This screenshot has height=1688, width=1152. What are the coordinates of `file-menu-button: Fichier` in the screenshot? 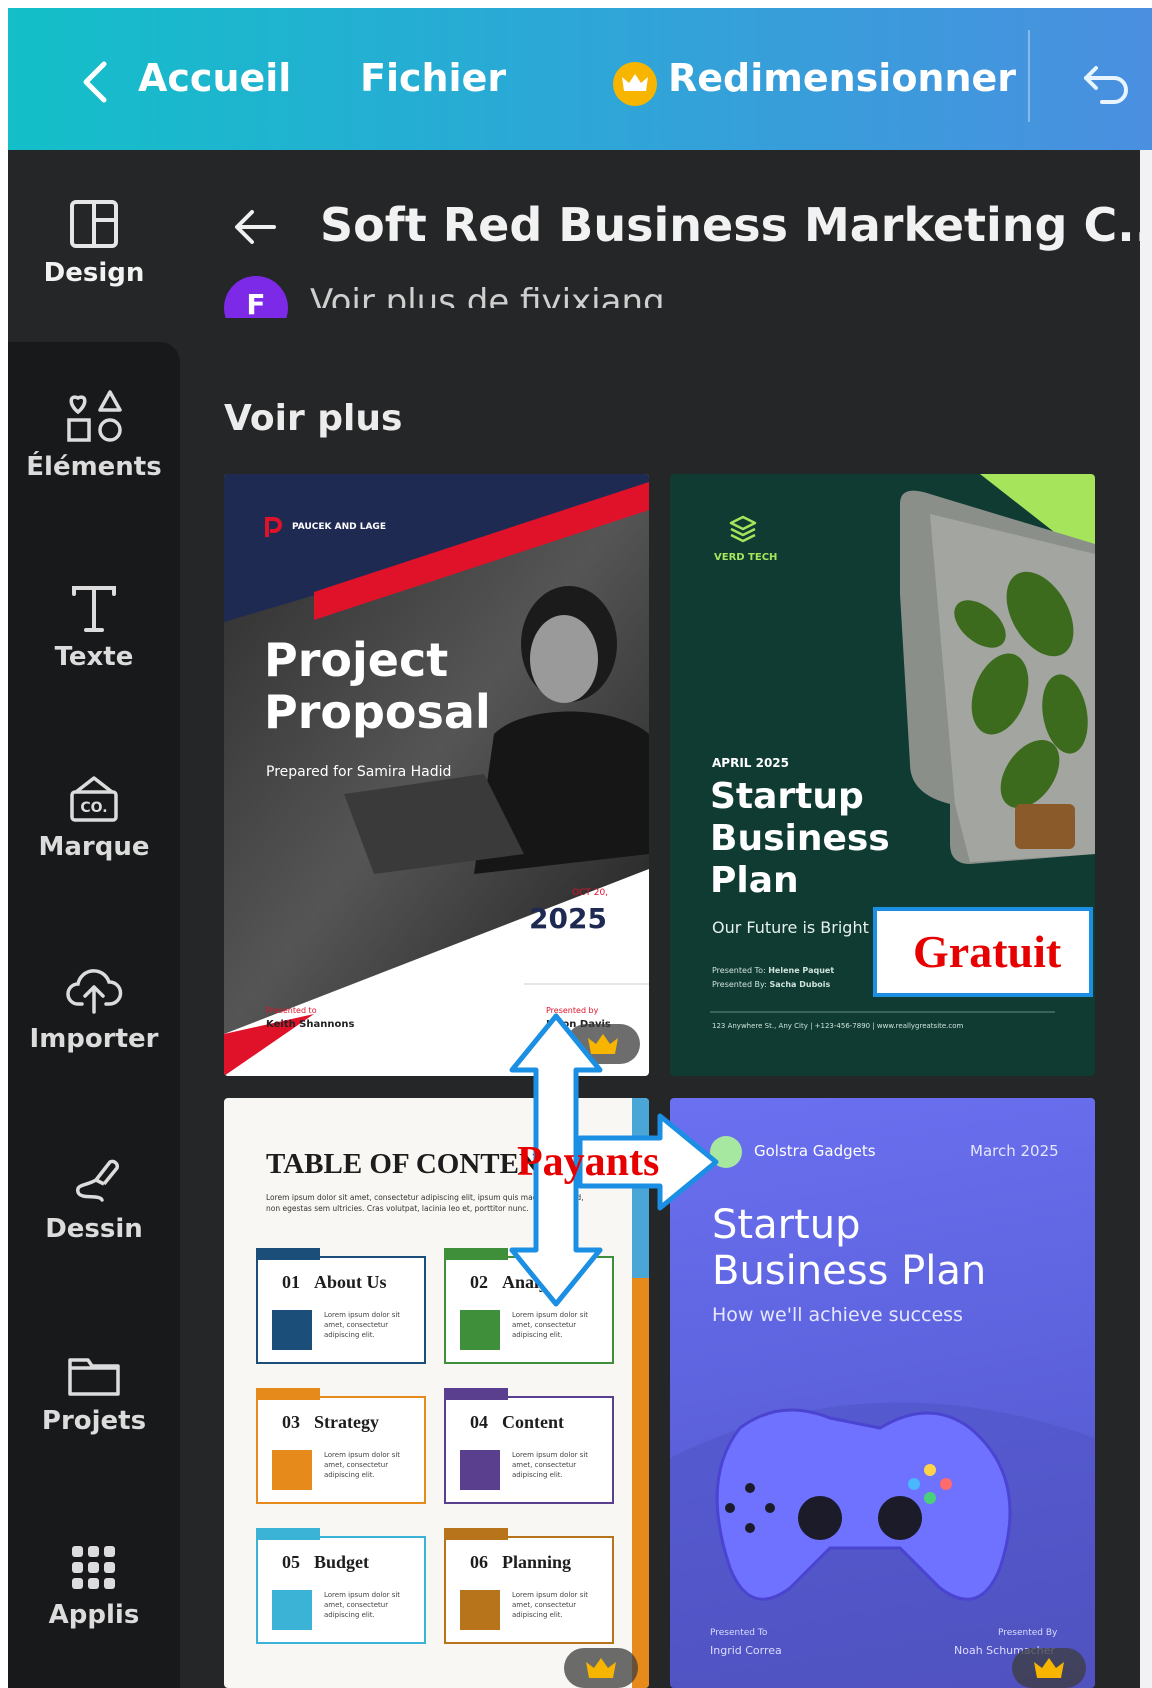 It's located at (433, 78).